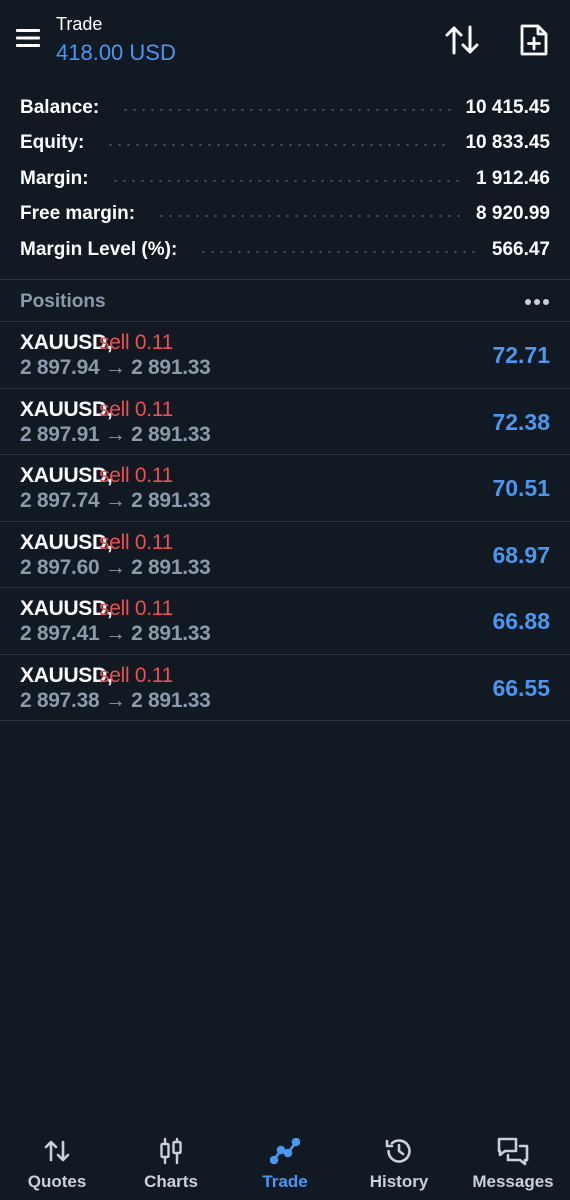  I want to click on nav-label: Trade, so click(285, 1181).